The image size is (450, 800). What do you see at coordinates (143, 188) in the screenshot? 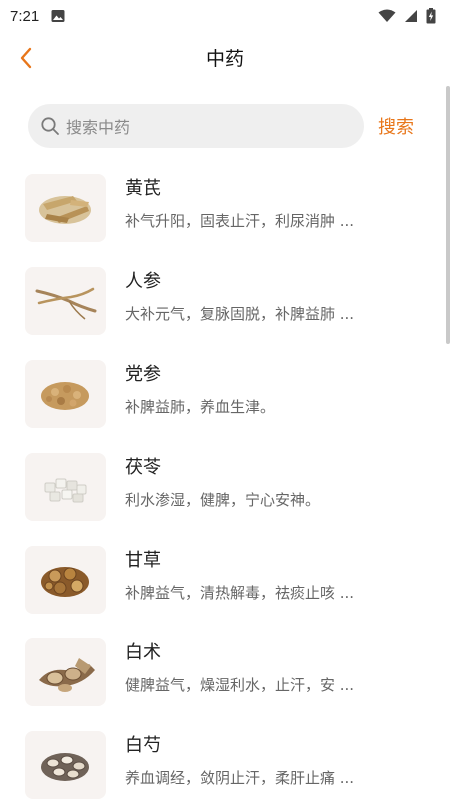
I see `item-name: 黄芪` at bounding box center [143, 188].